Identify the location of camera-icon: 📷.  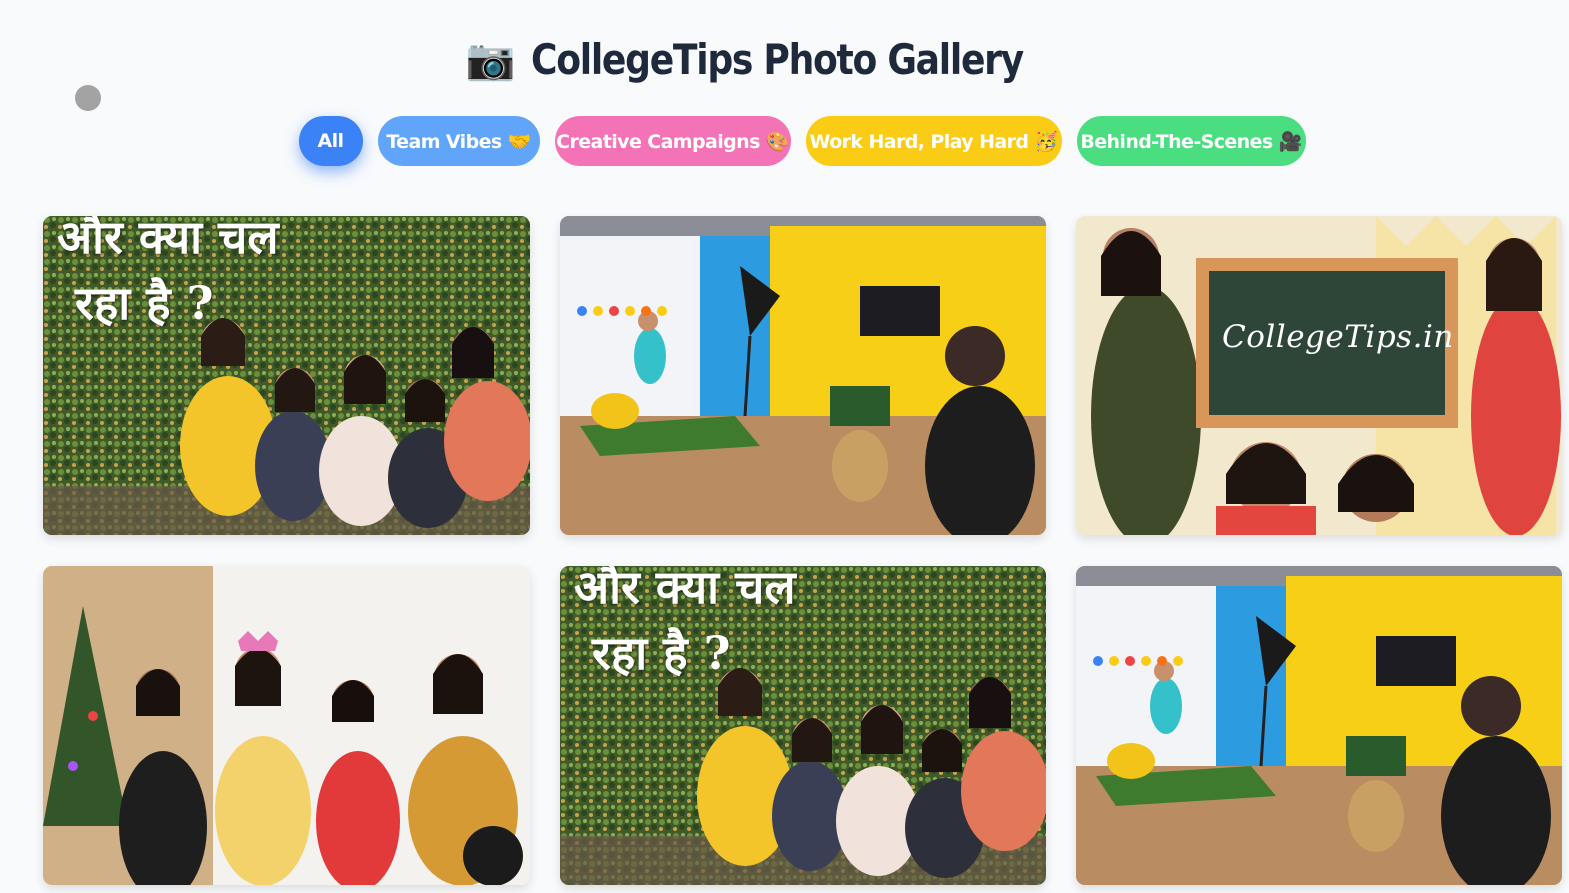
(490, 60).